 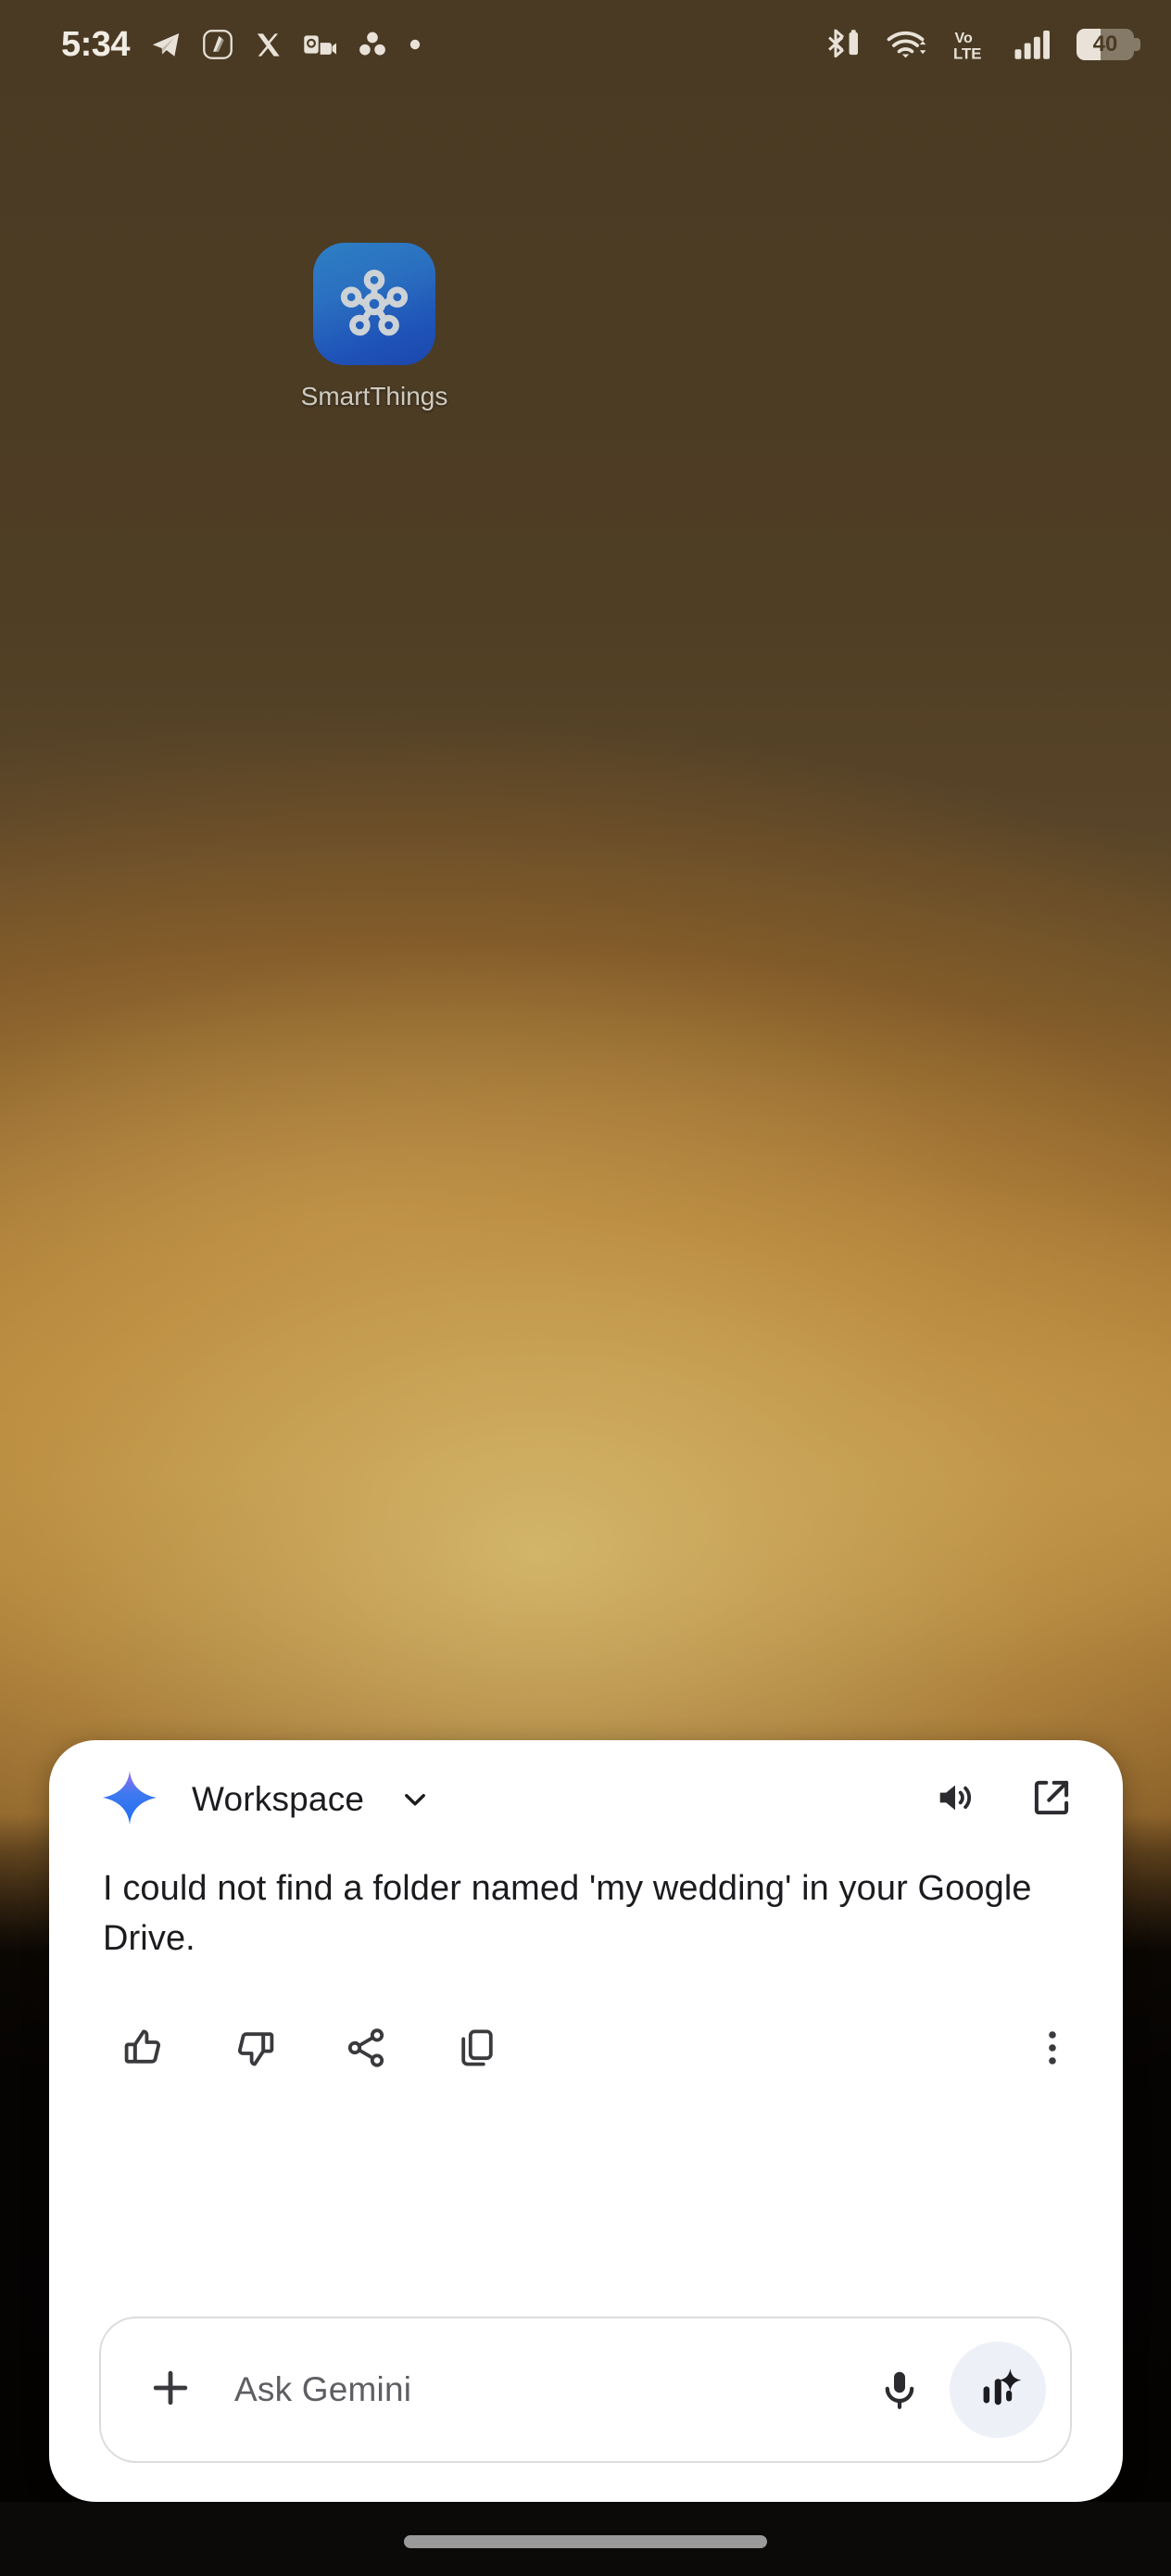 What do you see at coordinates (585, 2541) in the screenshot?
I see `home-gesture-pill` at bounding box center [585, 2541].